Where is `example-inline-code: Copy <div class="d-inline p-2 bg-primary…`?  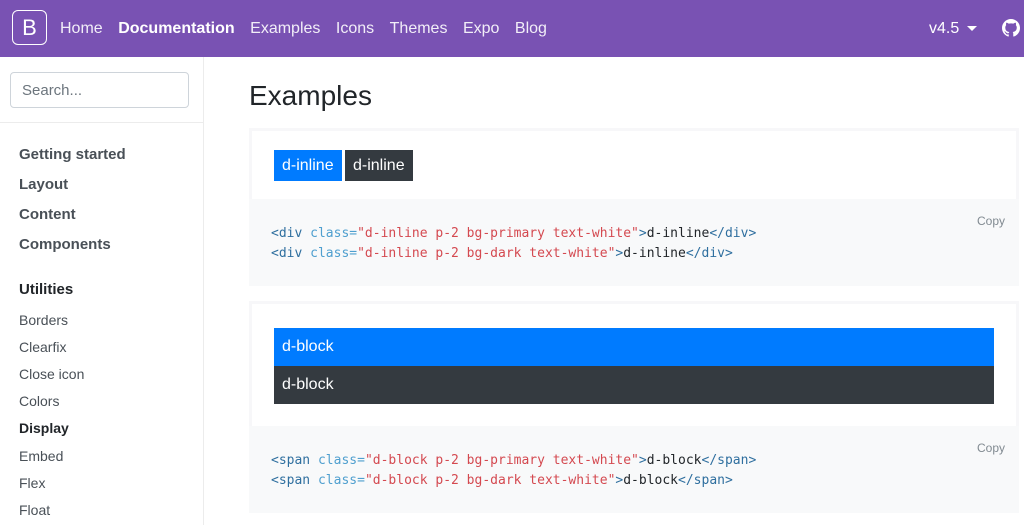
example-inline-code: Copy <div class="d-inline p-2 bg-primary… is located at coordinates (634, 242).